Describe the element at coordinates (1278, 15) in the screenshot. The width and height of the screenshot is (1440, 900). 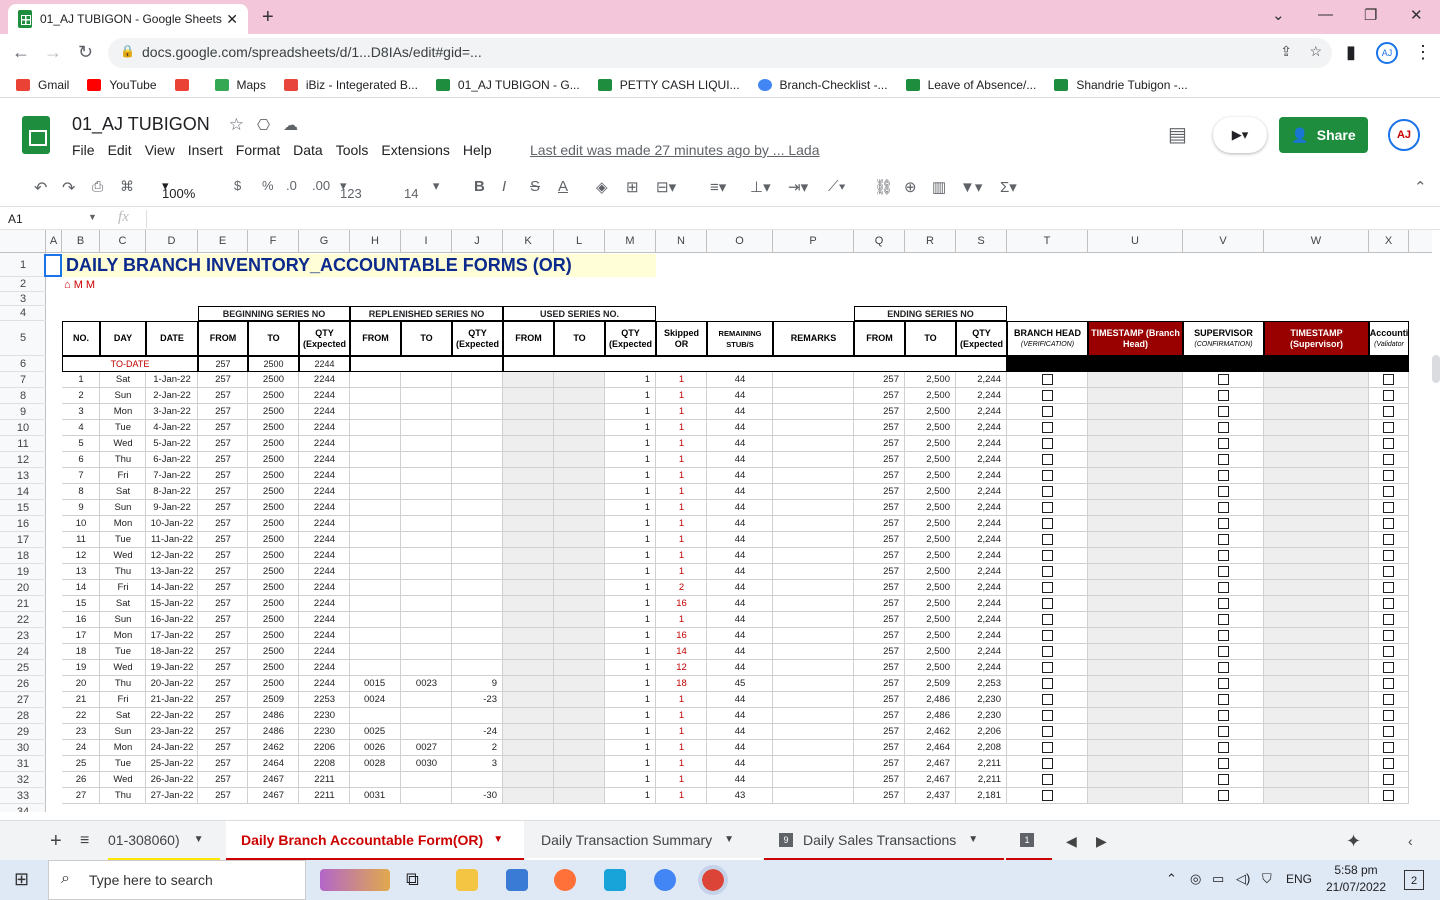
I see `tab-search-icon: ⌄` at that location.